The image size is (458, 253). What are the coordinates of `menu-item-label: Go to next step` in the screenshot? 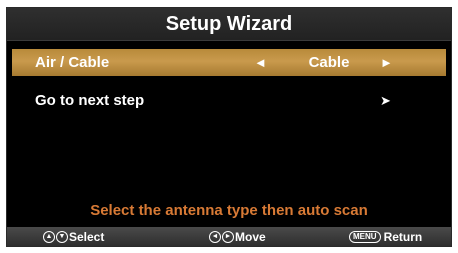 It's located at (90, 100).